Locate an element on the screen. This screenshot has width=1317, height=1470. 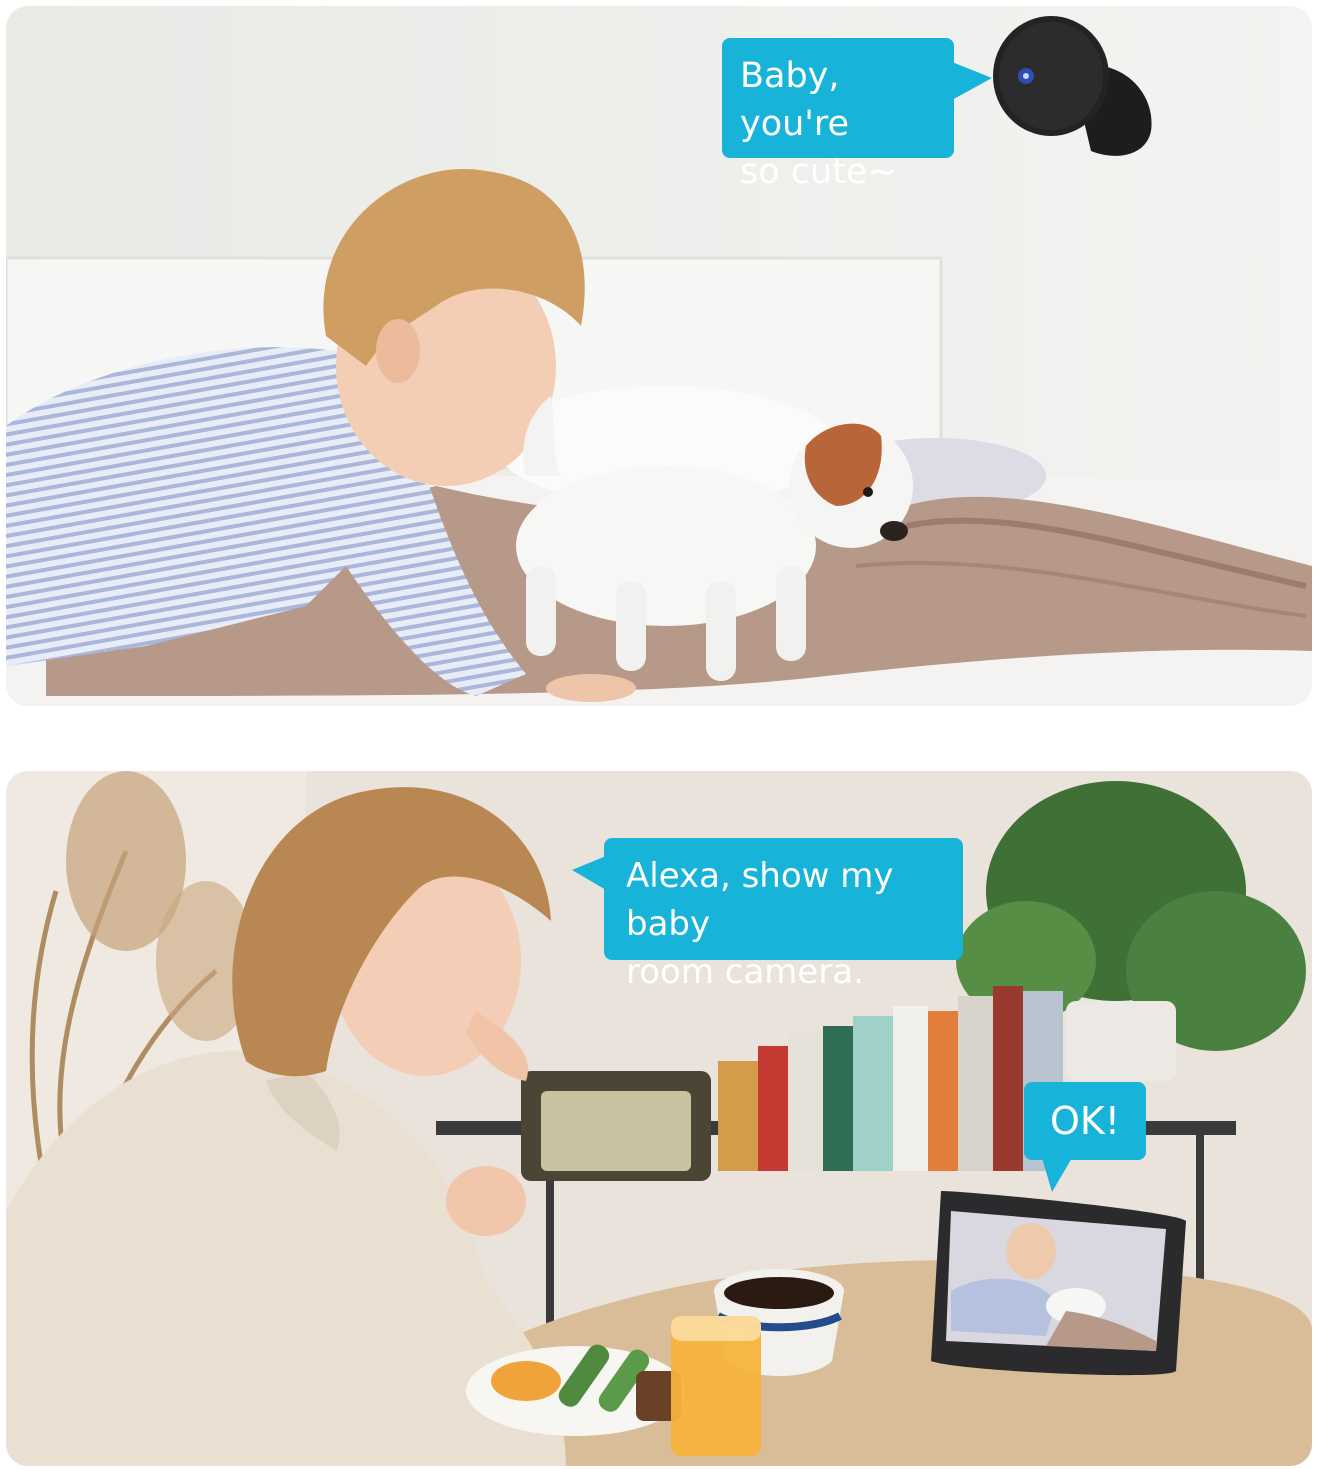
speech-bubble-line: so cute~ is located at coordinates (818, 172).